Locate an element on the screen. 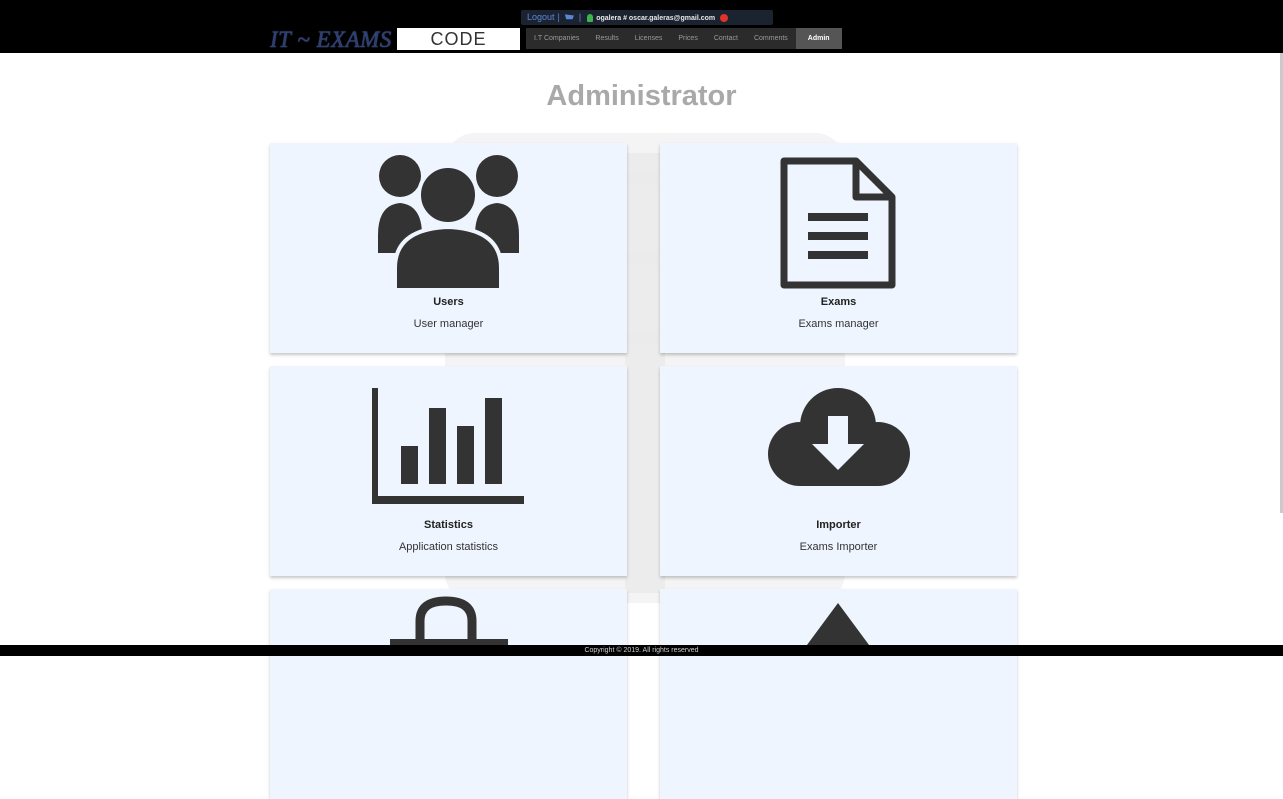  bar-chart-icon is located at coordinates (448, 446).